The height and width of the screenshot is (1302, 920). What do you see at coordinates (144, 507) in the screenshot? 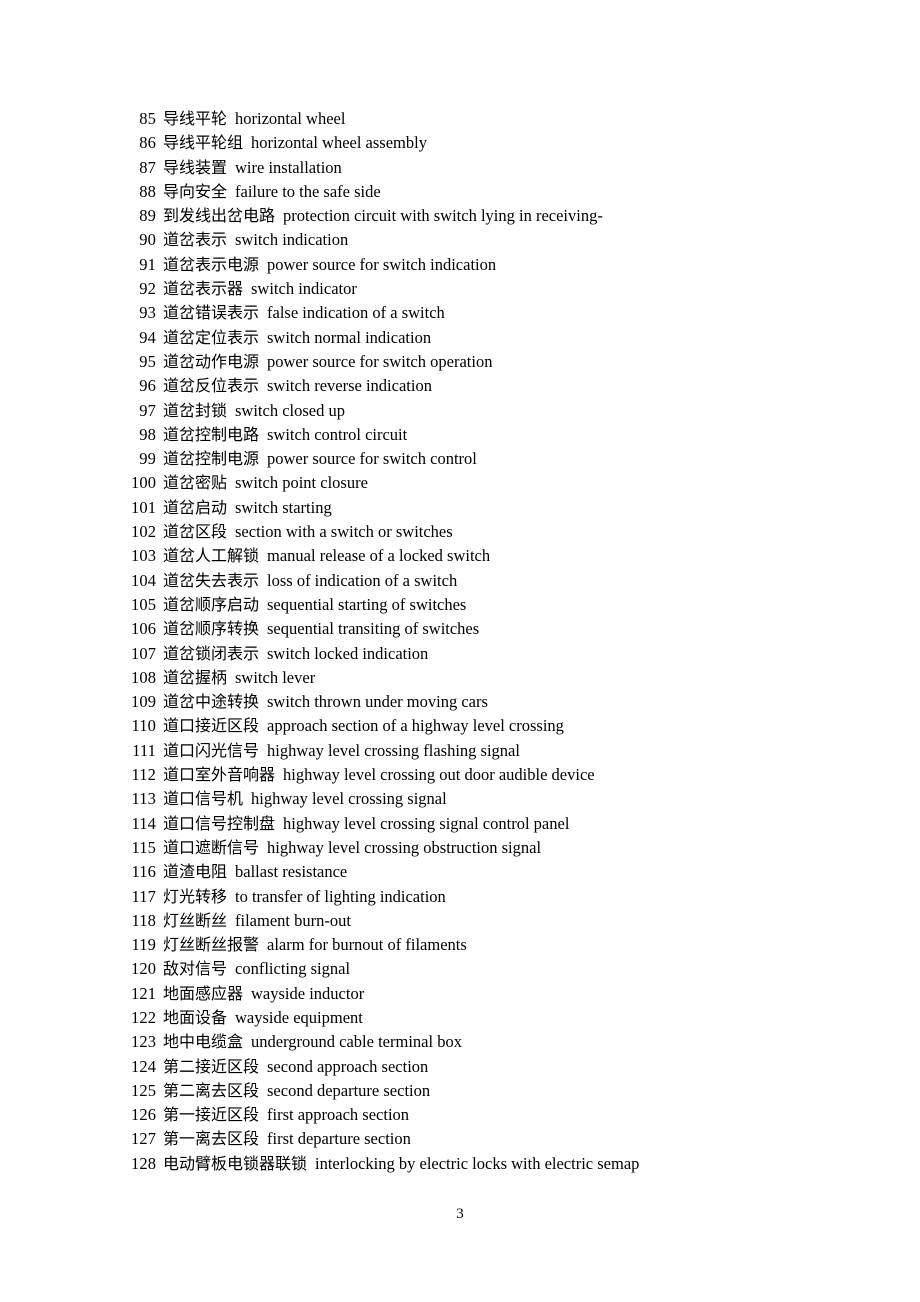
I see `entry-number: 101` at bounding box center [144, 507].